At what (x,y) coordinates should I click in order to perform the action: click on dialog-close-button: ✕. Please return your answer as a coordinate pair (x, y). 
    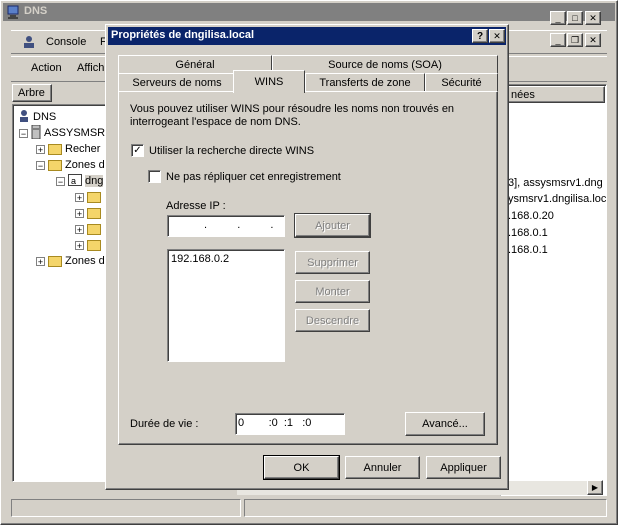
    Looking at the image, I should click on (497, 36).